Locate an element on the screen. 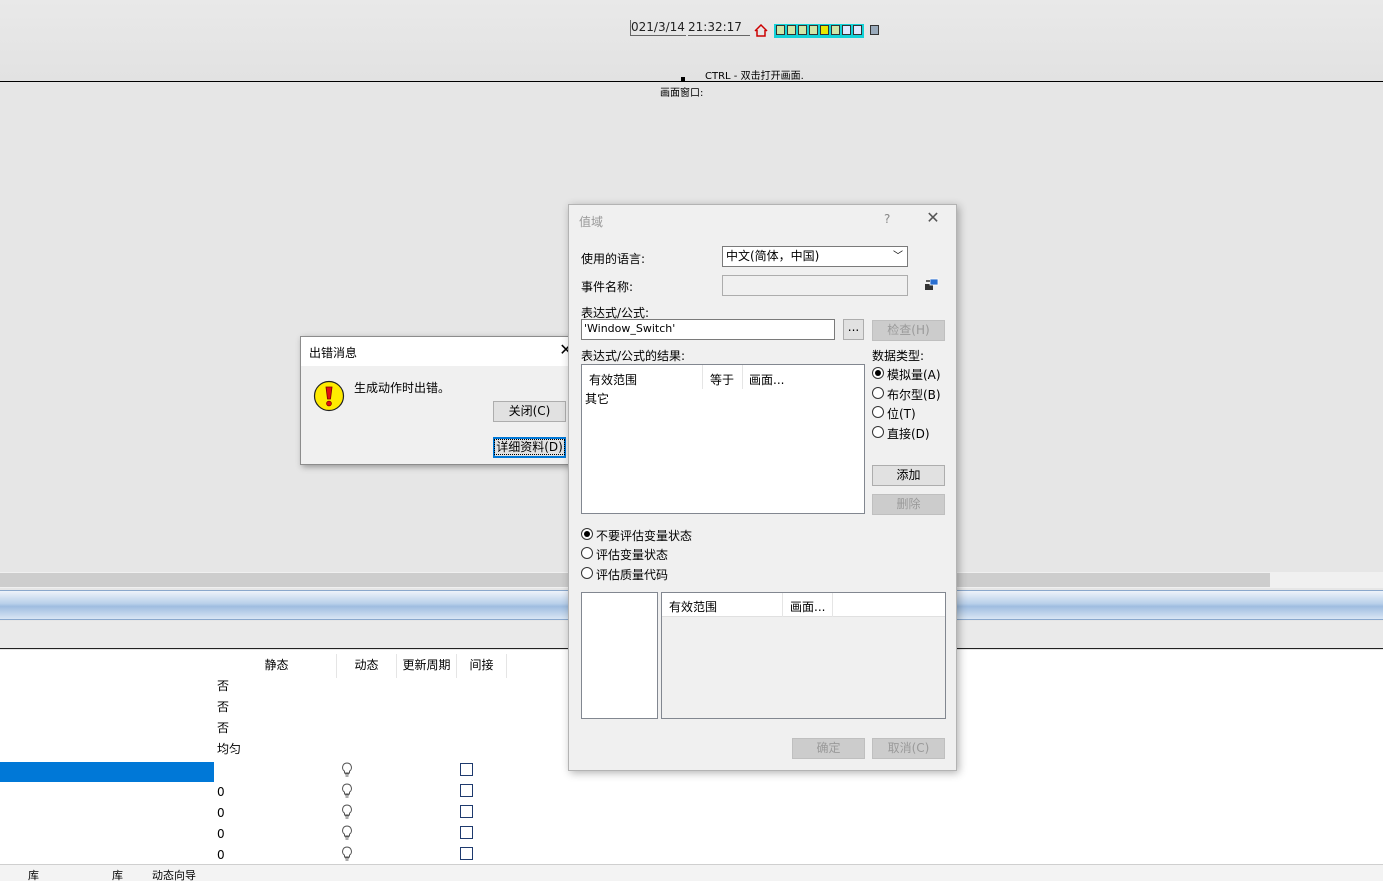 This screenshot has height=881, width=1383. column-header-update-cycle: 更新周期 is located at coordinates (427, 666).